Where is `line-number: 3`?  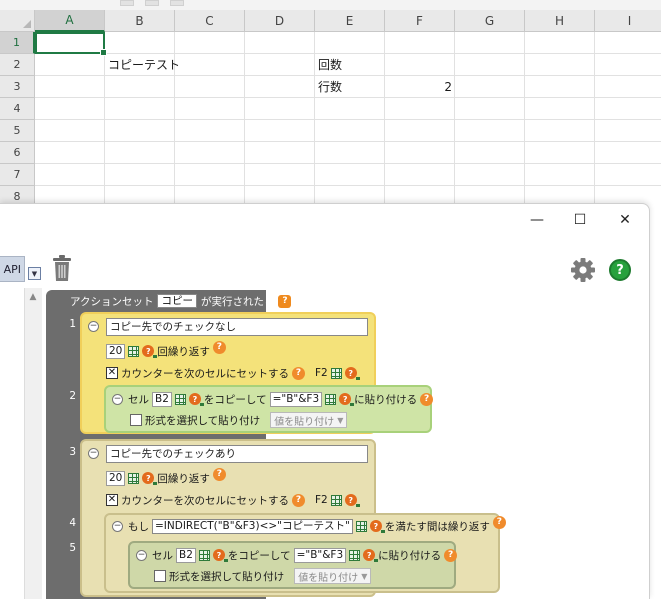 line-number: 3 is located at coordinates (72, 452).